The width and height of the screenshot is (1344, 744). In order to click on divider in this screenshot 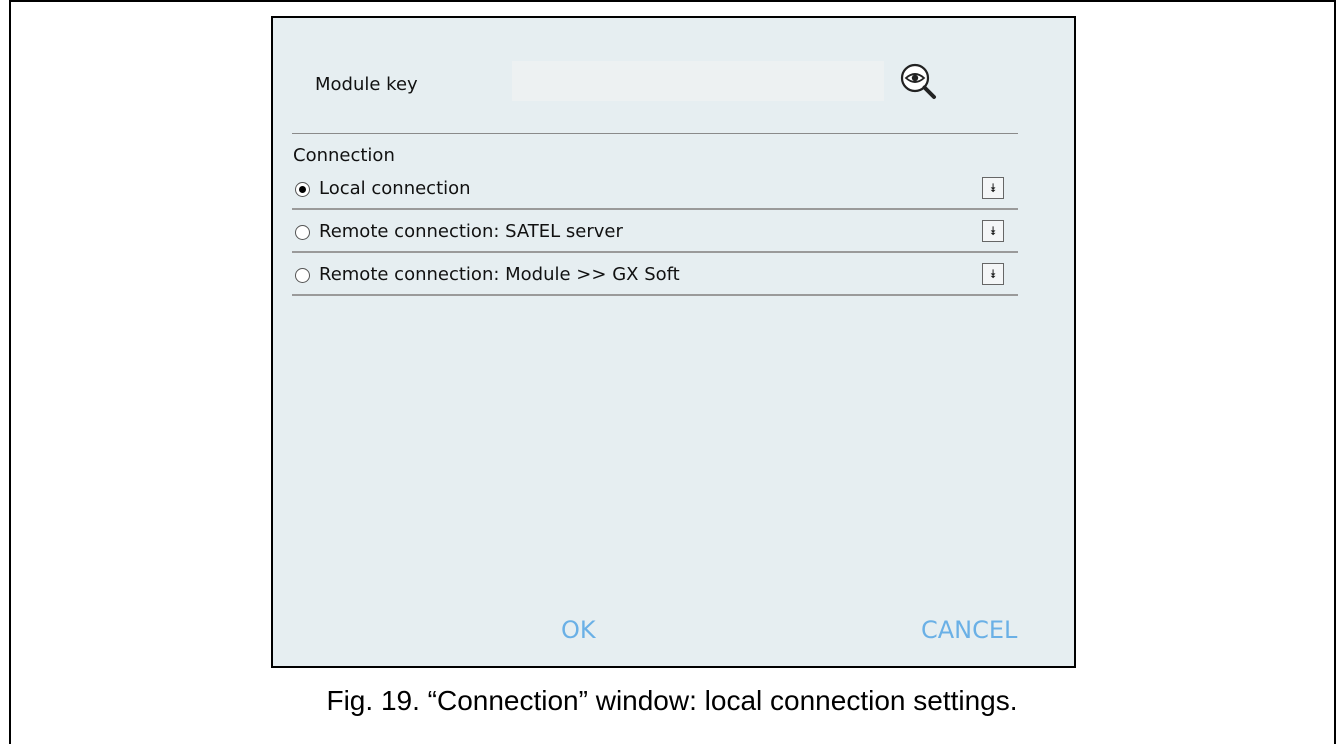, I will do `click(655, 133)`.